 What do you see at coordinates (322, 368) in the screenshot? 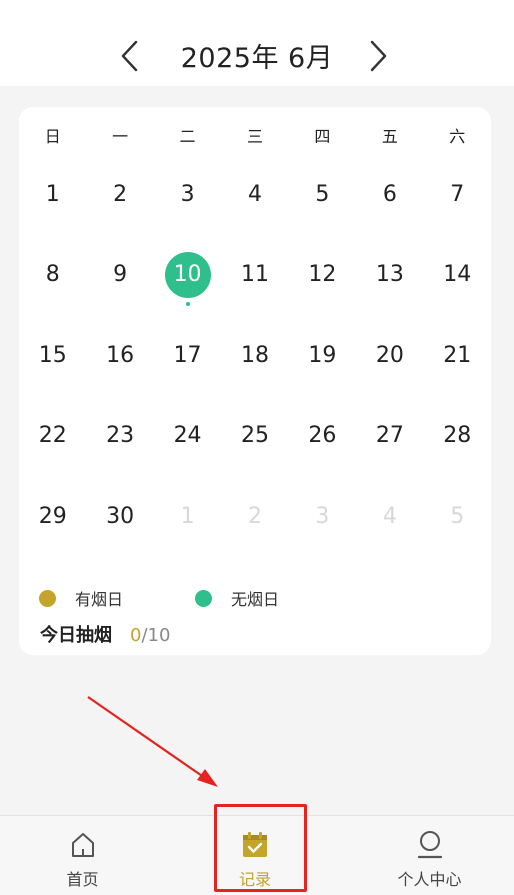
I see `day-cell: 19` at bounding box center [322, 368].